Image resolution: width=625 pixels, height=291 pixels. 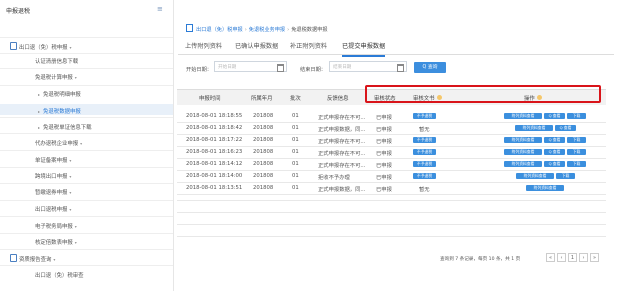 What do you see at coordinates (256, 45) in the screenshot?
I see `tab-confirmed-data: 已确认申报数据` at bounding box center [256, 45].